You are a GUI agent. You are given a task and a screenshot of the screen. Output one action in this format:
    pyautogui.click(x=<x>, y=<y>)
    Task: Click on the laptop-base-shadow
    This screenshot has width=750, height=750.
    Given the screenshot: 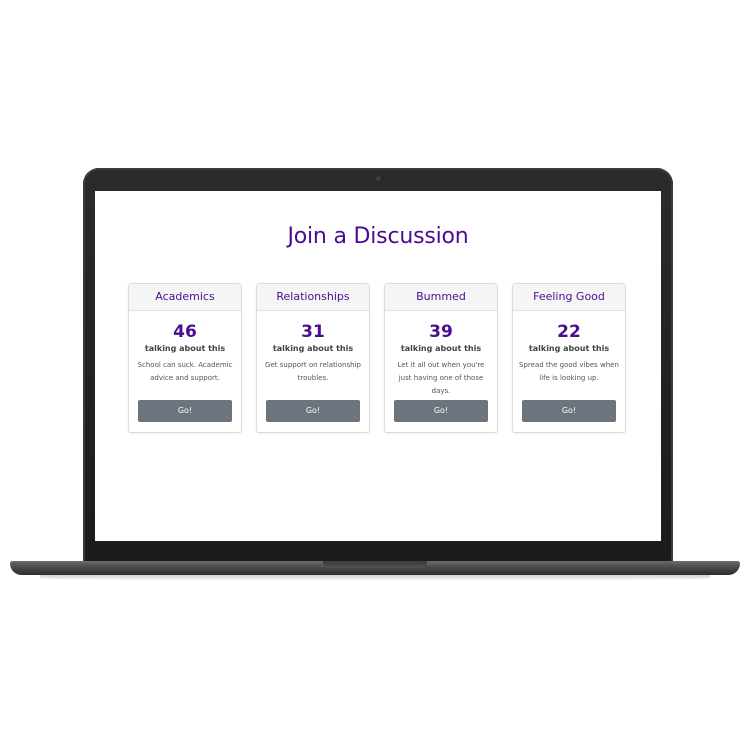 What is the action you would take?
    pyautogui.click(x=375, y=578)
    